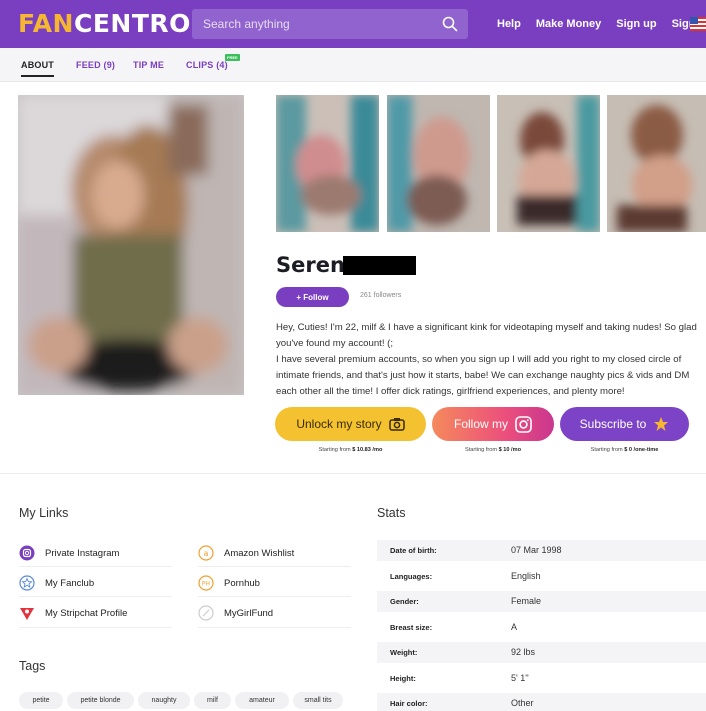  I want to click on link-private-instagram: Private Instagram, so click(69, 553).